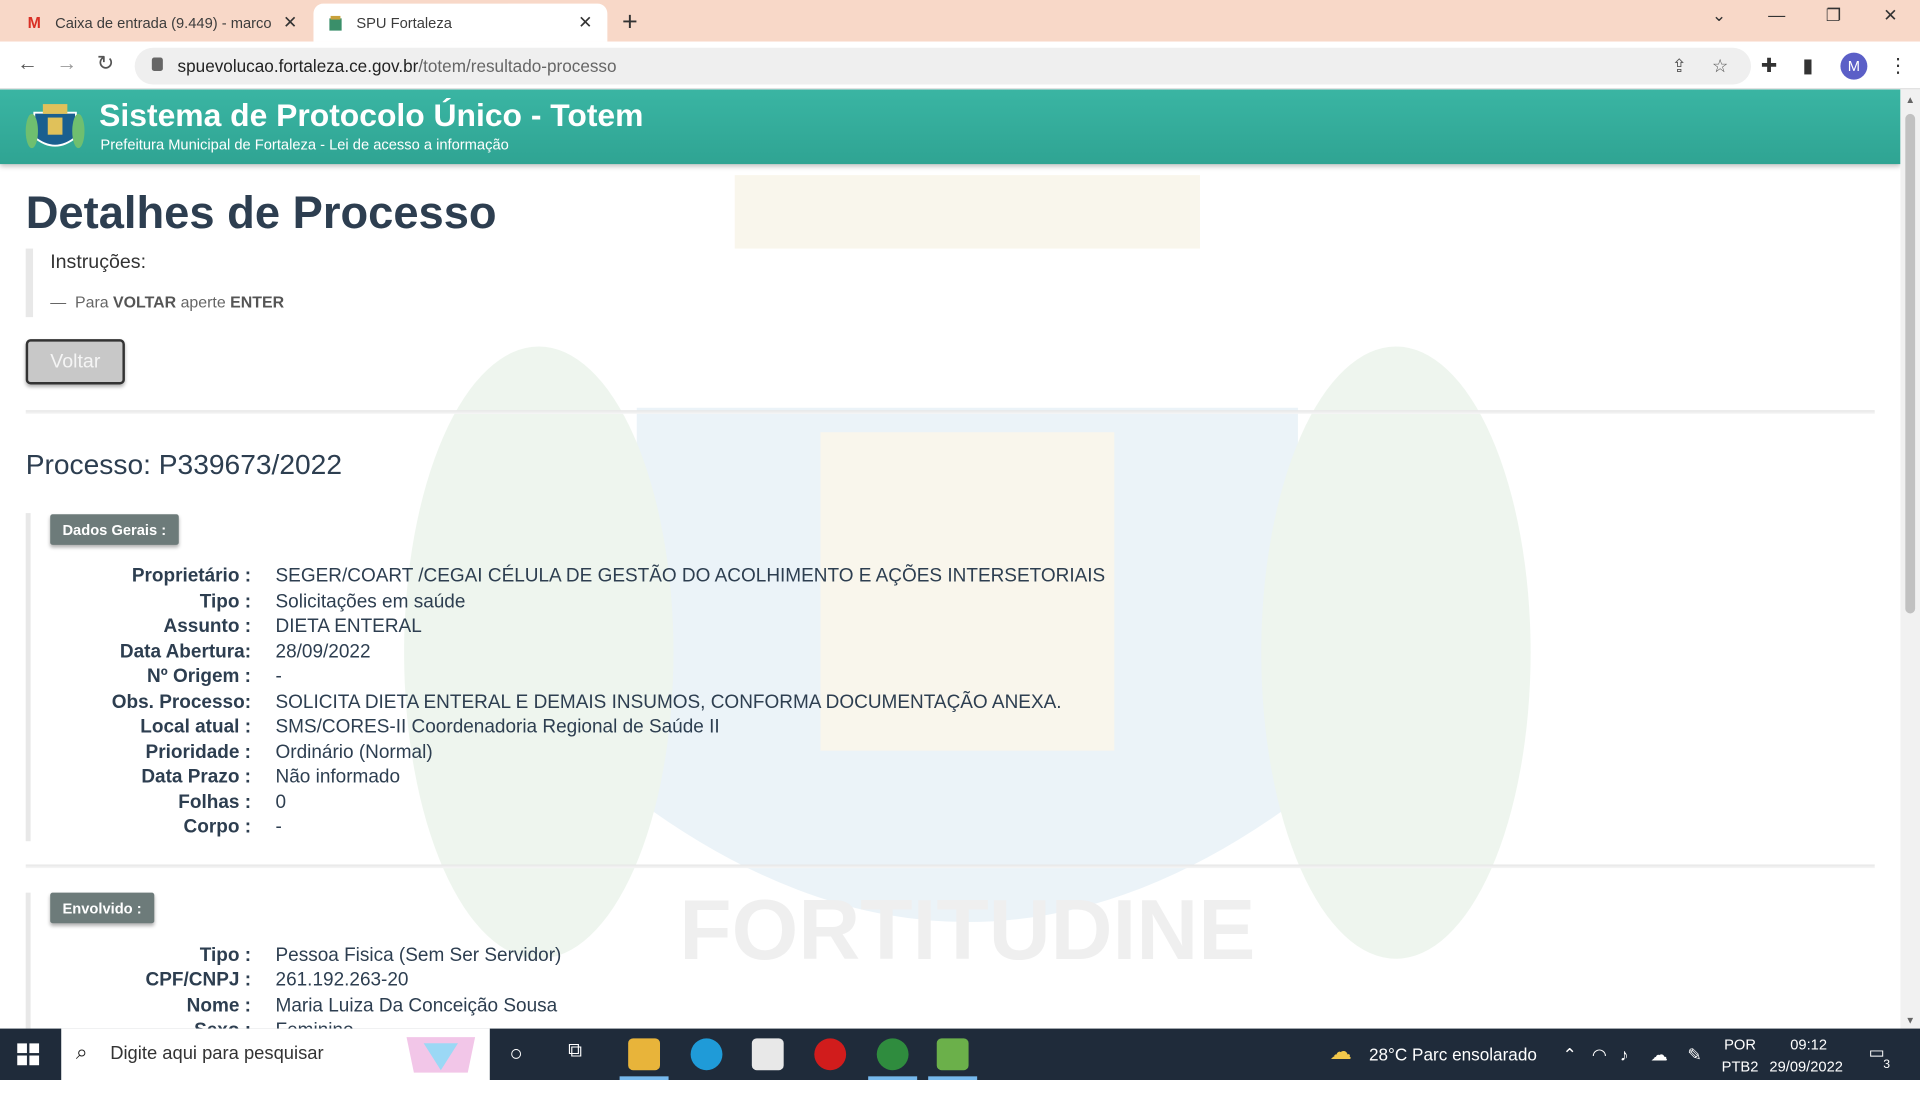 Image resolution: width=1920 pixels, height=1111 pixels. Describe the element at coordinates (1806, 1066) in the screenshot. I see `clock-date: 29/09/2022` at that location.